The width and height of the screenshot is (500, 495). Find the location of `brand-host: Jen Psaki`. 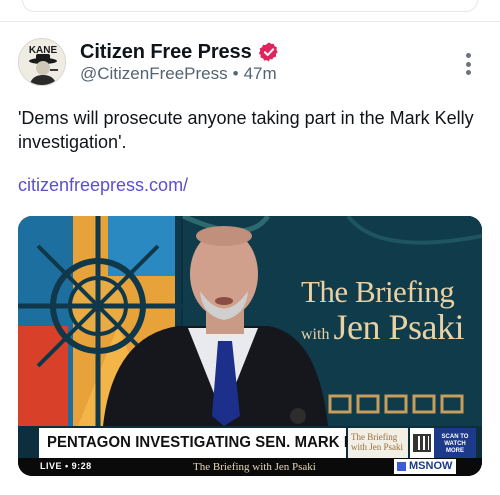

brand-host: Jen Psaki is located at coordinates (398, 327).